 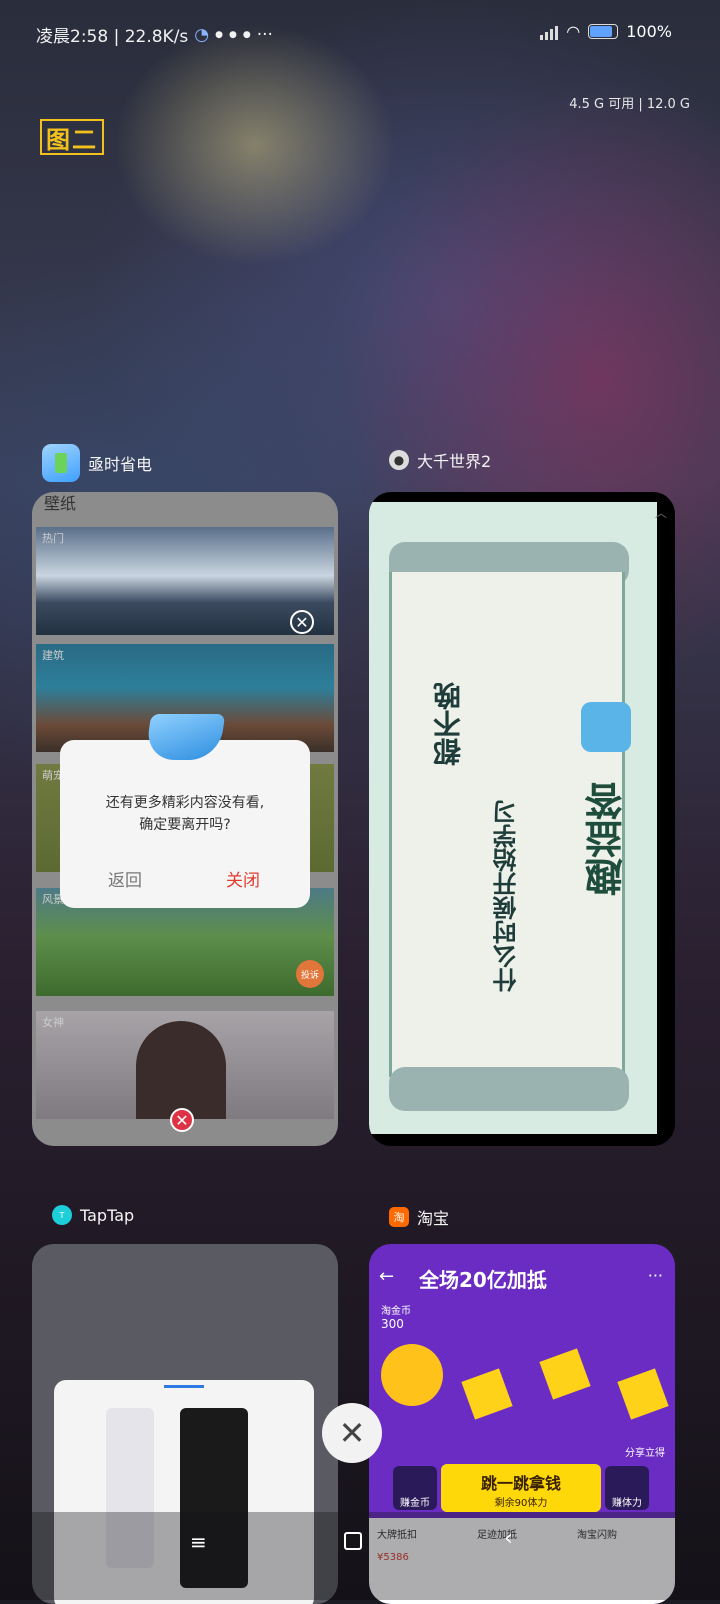 What do you see at coordinates (107, 1215) in the screenshot?
I see `app-name: TapTap` at bounding box center [107, 1215].